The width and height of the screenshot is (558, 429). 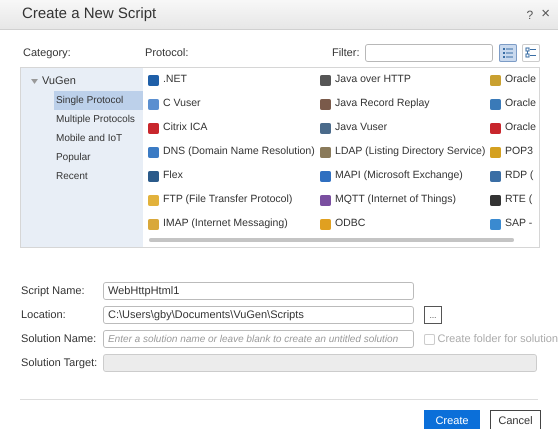 What do you see at coordinates (518, 200) in the screenshot?
I see `protocol-item: RTE (` at bounding box center [518, 200].